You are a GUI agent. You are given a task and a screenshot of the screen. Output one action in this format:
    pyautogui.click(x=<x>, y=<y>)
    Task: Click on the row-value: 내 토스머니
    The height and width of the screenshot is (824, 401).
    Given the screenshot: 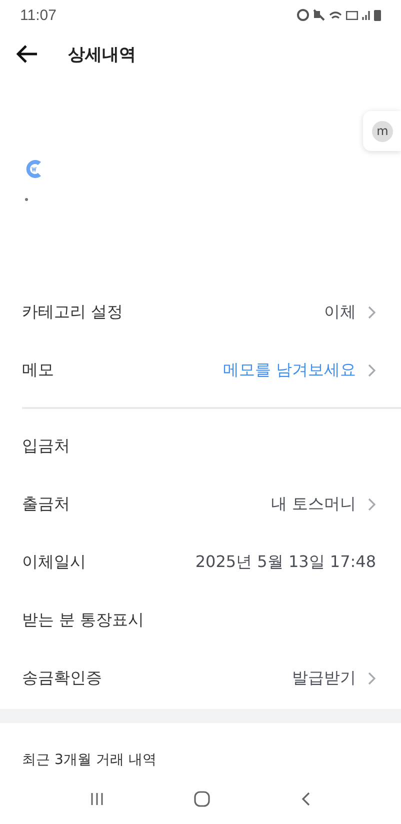 What is the action you would take?
    pyautogui.click(x=313, y=504)
    